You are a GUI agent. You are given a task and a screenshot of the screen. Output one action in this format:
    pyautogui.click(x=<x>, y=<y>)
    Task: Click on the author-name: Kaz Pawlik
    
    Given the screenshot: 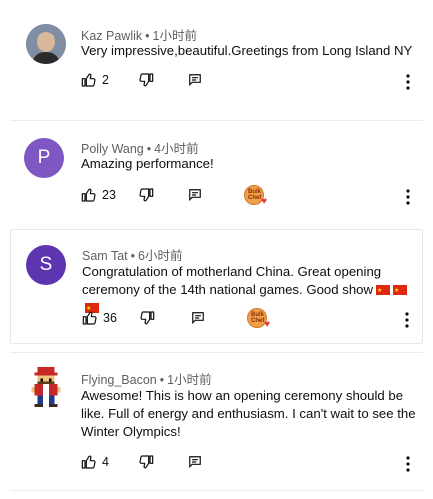 What is the action you would take?
    pyautogui.click(x=111, y=36)
    